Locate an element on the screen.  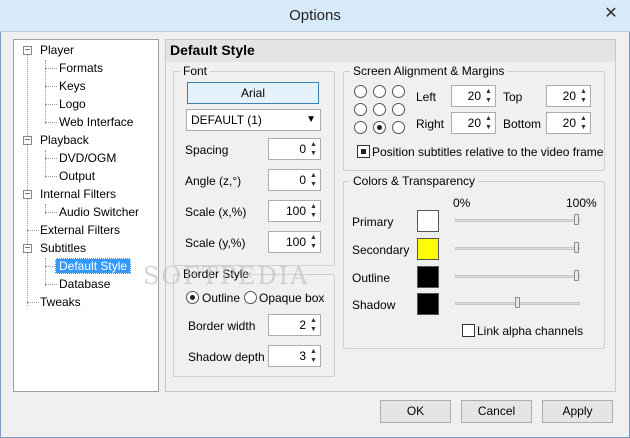
border-width-value: 2 is located at coordinates (302, 325).